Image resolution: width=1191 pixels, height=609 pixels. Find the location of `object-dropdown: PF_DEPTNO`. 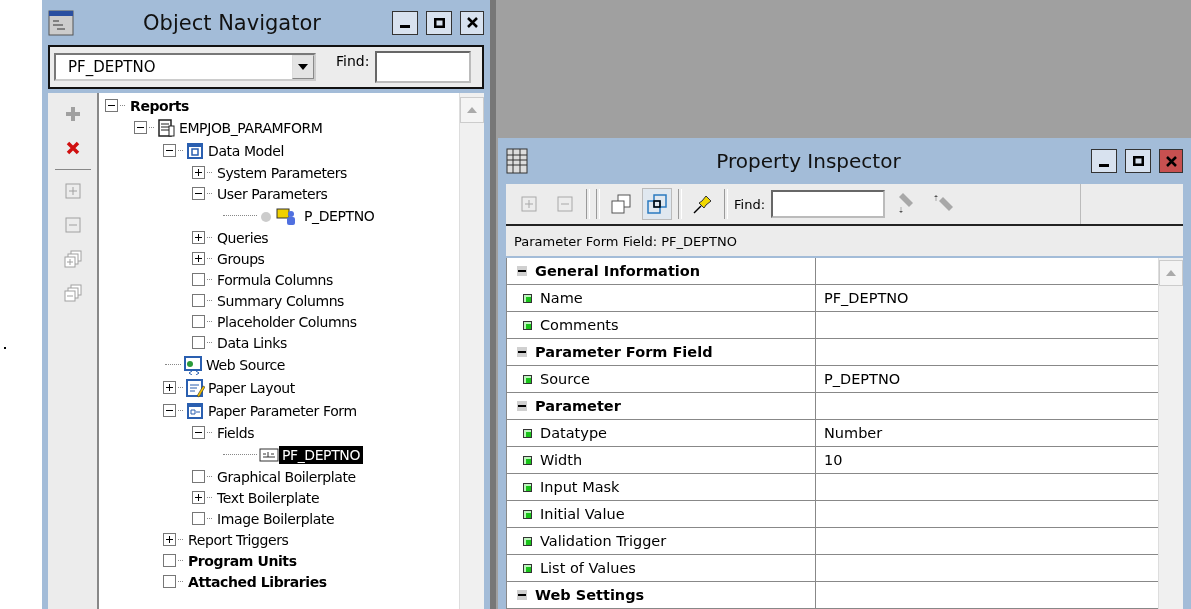

object-dropdown: PF_DEPTNO is located at coordinates (185, 67).